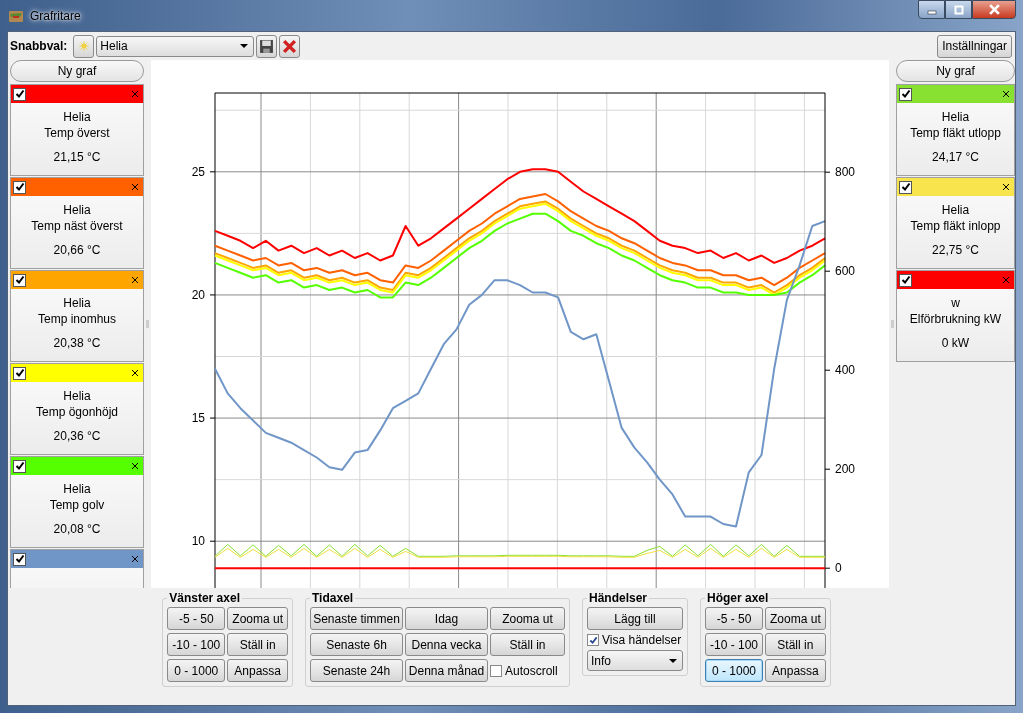  I want to click on quick-select-label: Snabbval:, so click(39, 46).